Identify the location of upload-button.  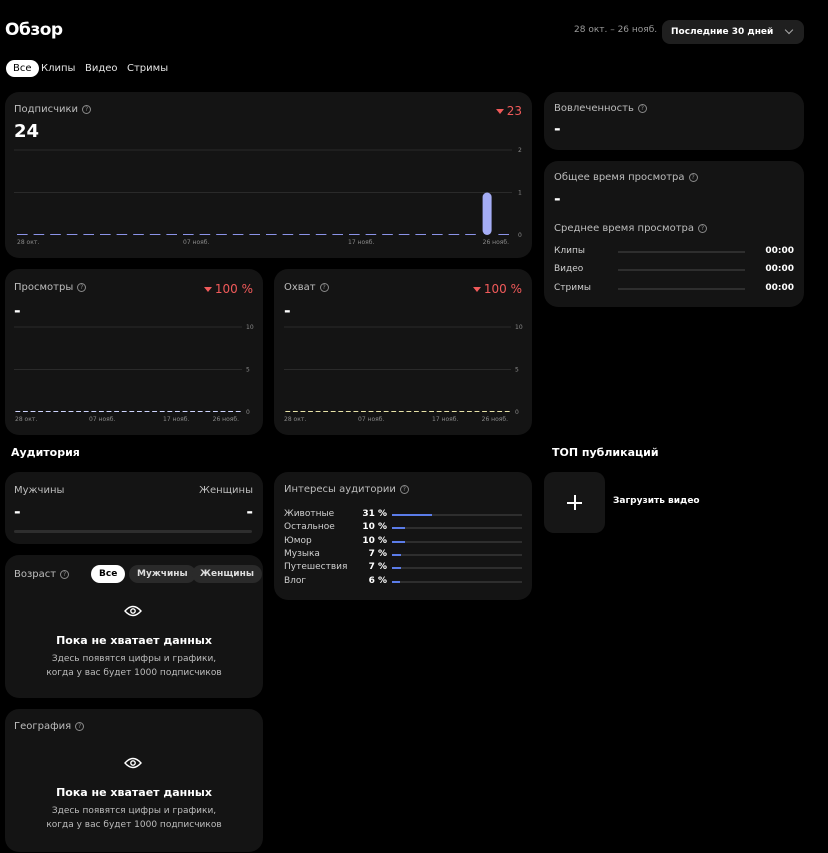
(574, 502).